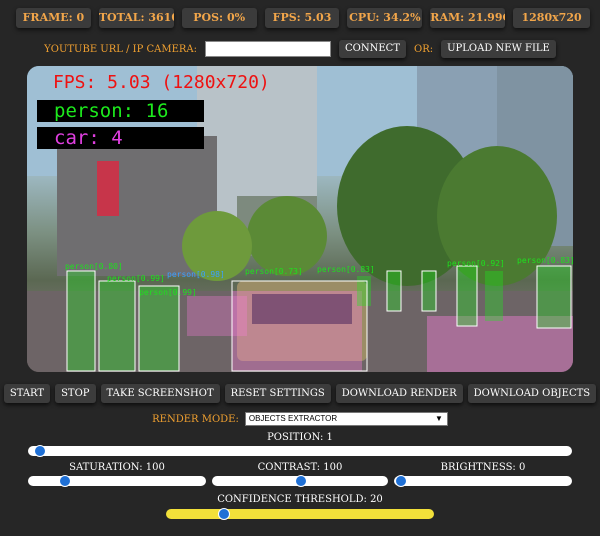 This screenshot has width=600, height=536. What do you see at coordinates (196, 274) in the screenshot?
I see `detection-label: person[0.98]` at bounding box center [196, 274].